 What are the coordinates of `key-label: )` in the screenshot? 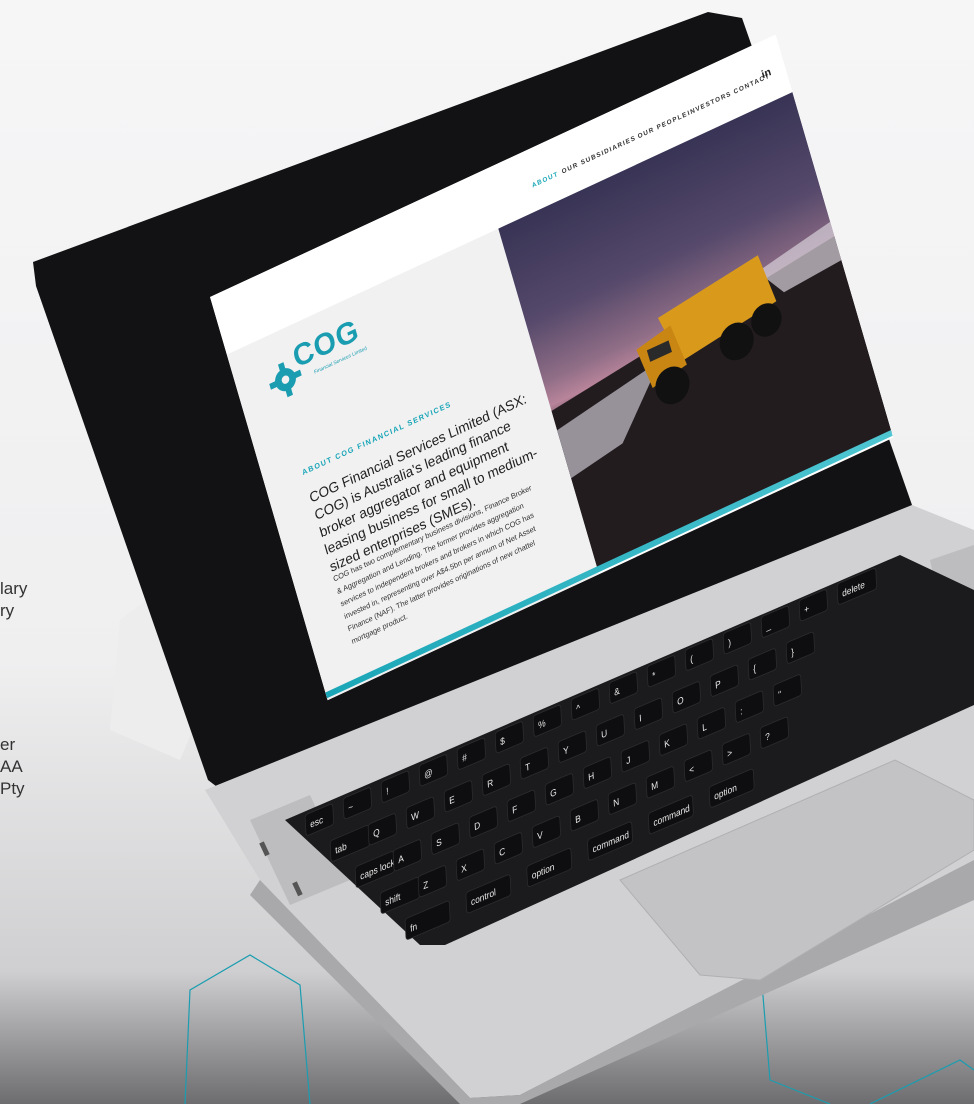 It's located at (729, 642).